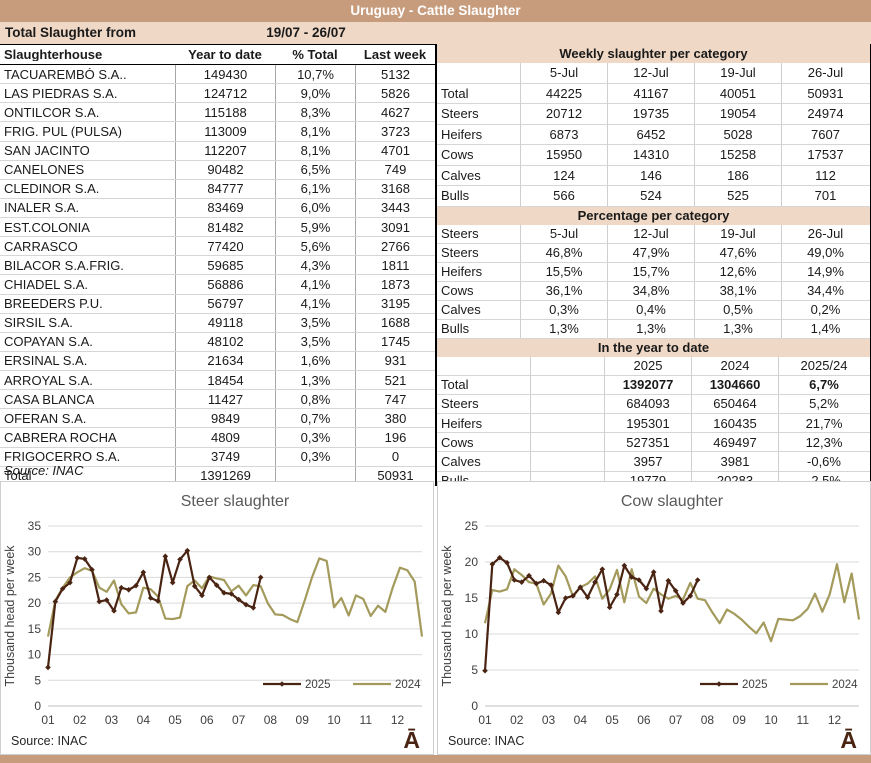  Describe the element at coordinates (10, 616) in the screenshot. I see `y-axis-label: Thousand head per week` at that location.